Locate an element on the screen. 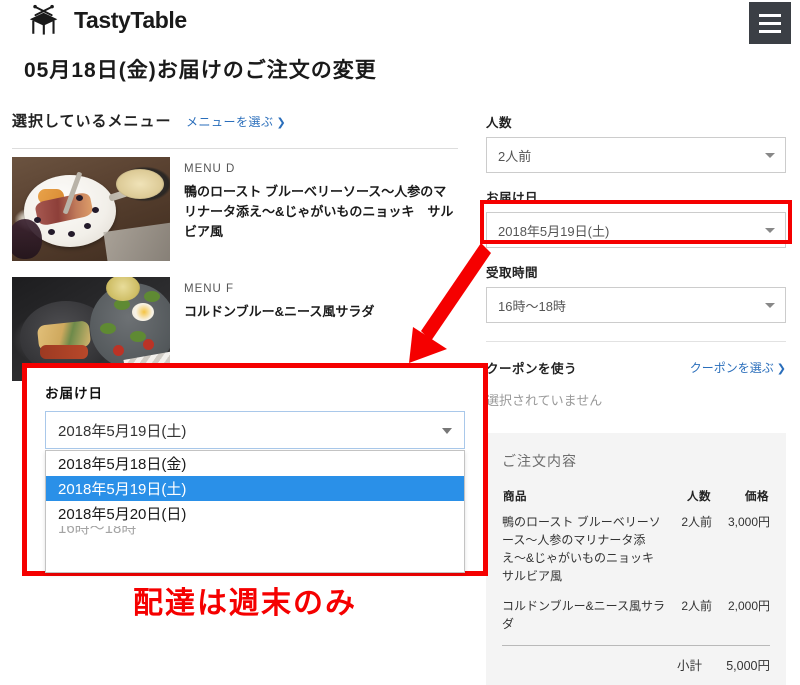  coupon-label: クーポンを使う is located at coordinates (532, 369).